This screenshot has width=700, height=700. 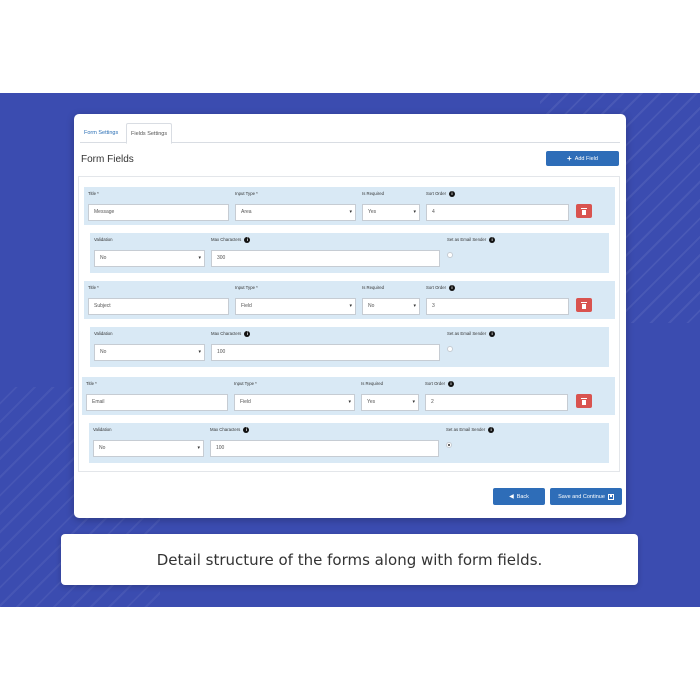 I want to click on sort-order-input: 4, so click(x=497, y=212).